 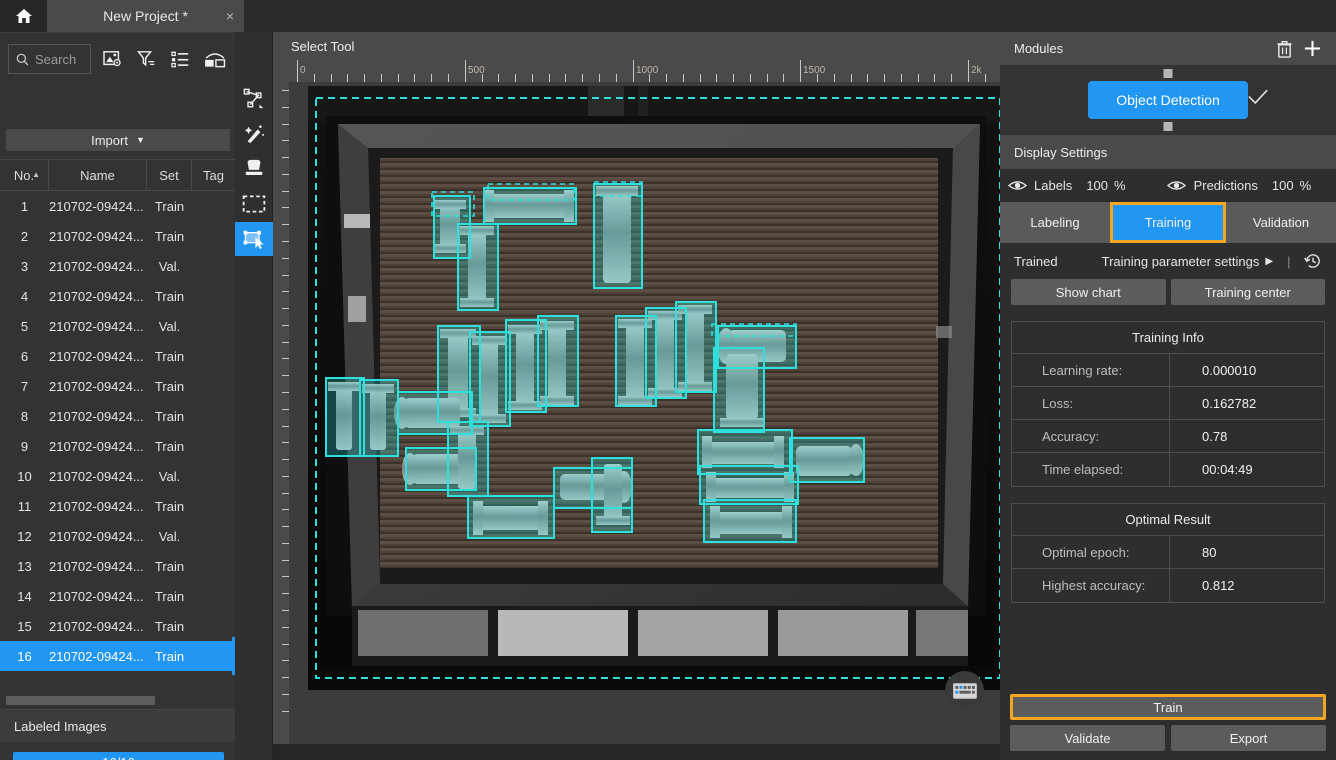 What do you see at coordinates (215, 59) in the screenshot?
I see `compare-icon` at bounding box center [215, 59].